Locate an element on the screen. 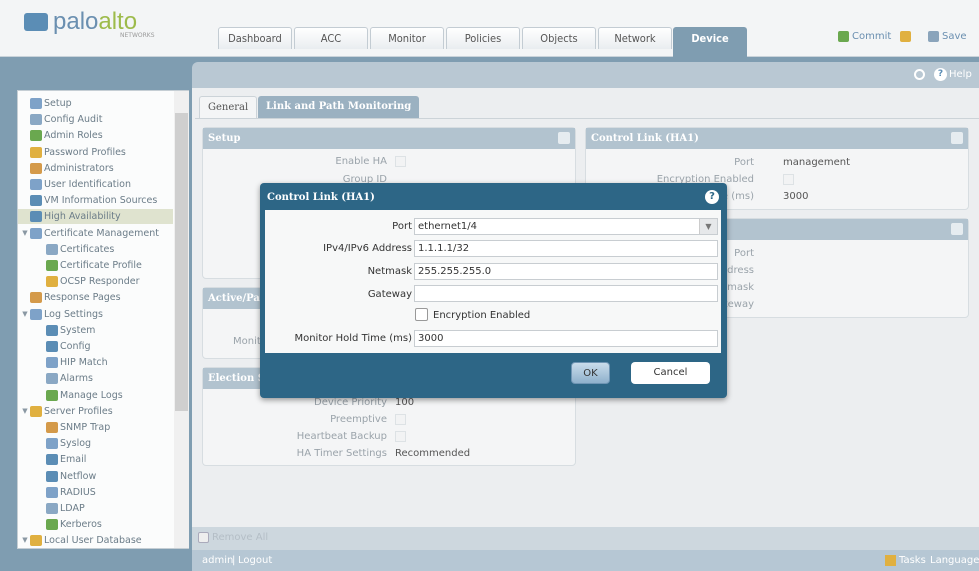  gateway-input is located at coordinates (566, 293).